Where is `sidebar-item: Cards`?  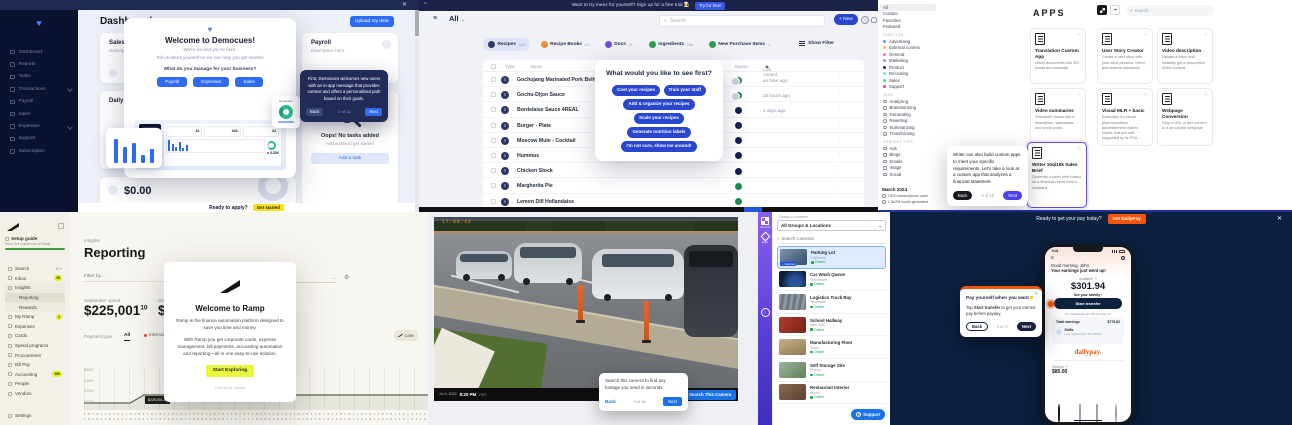 sidebar-item: Cards is located at coordinates (35, 336).